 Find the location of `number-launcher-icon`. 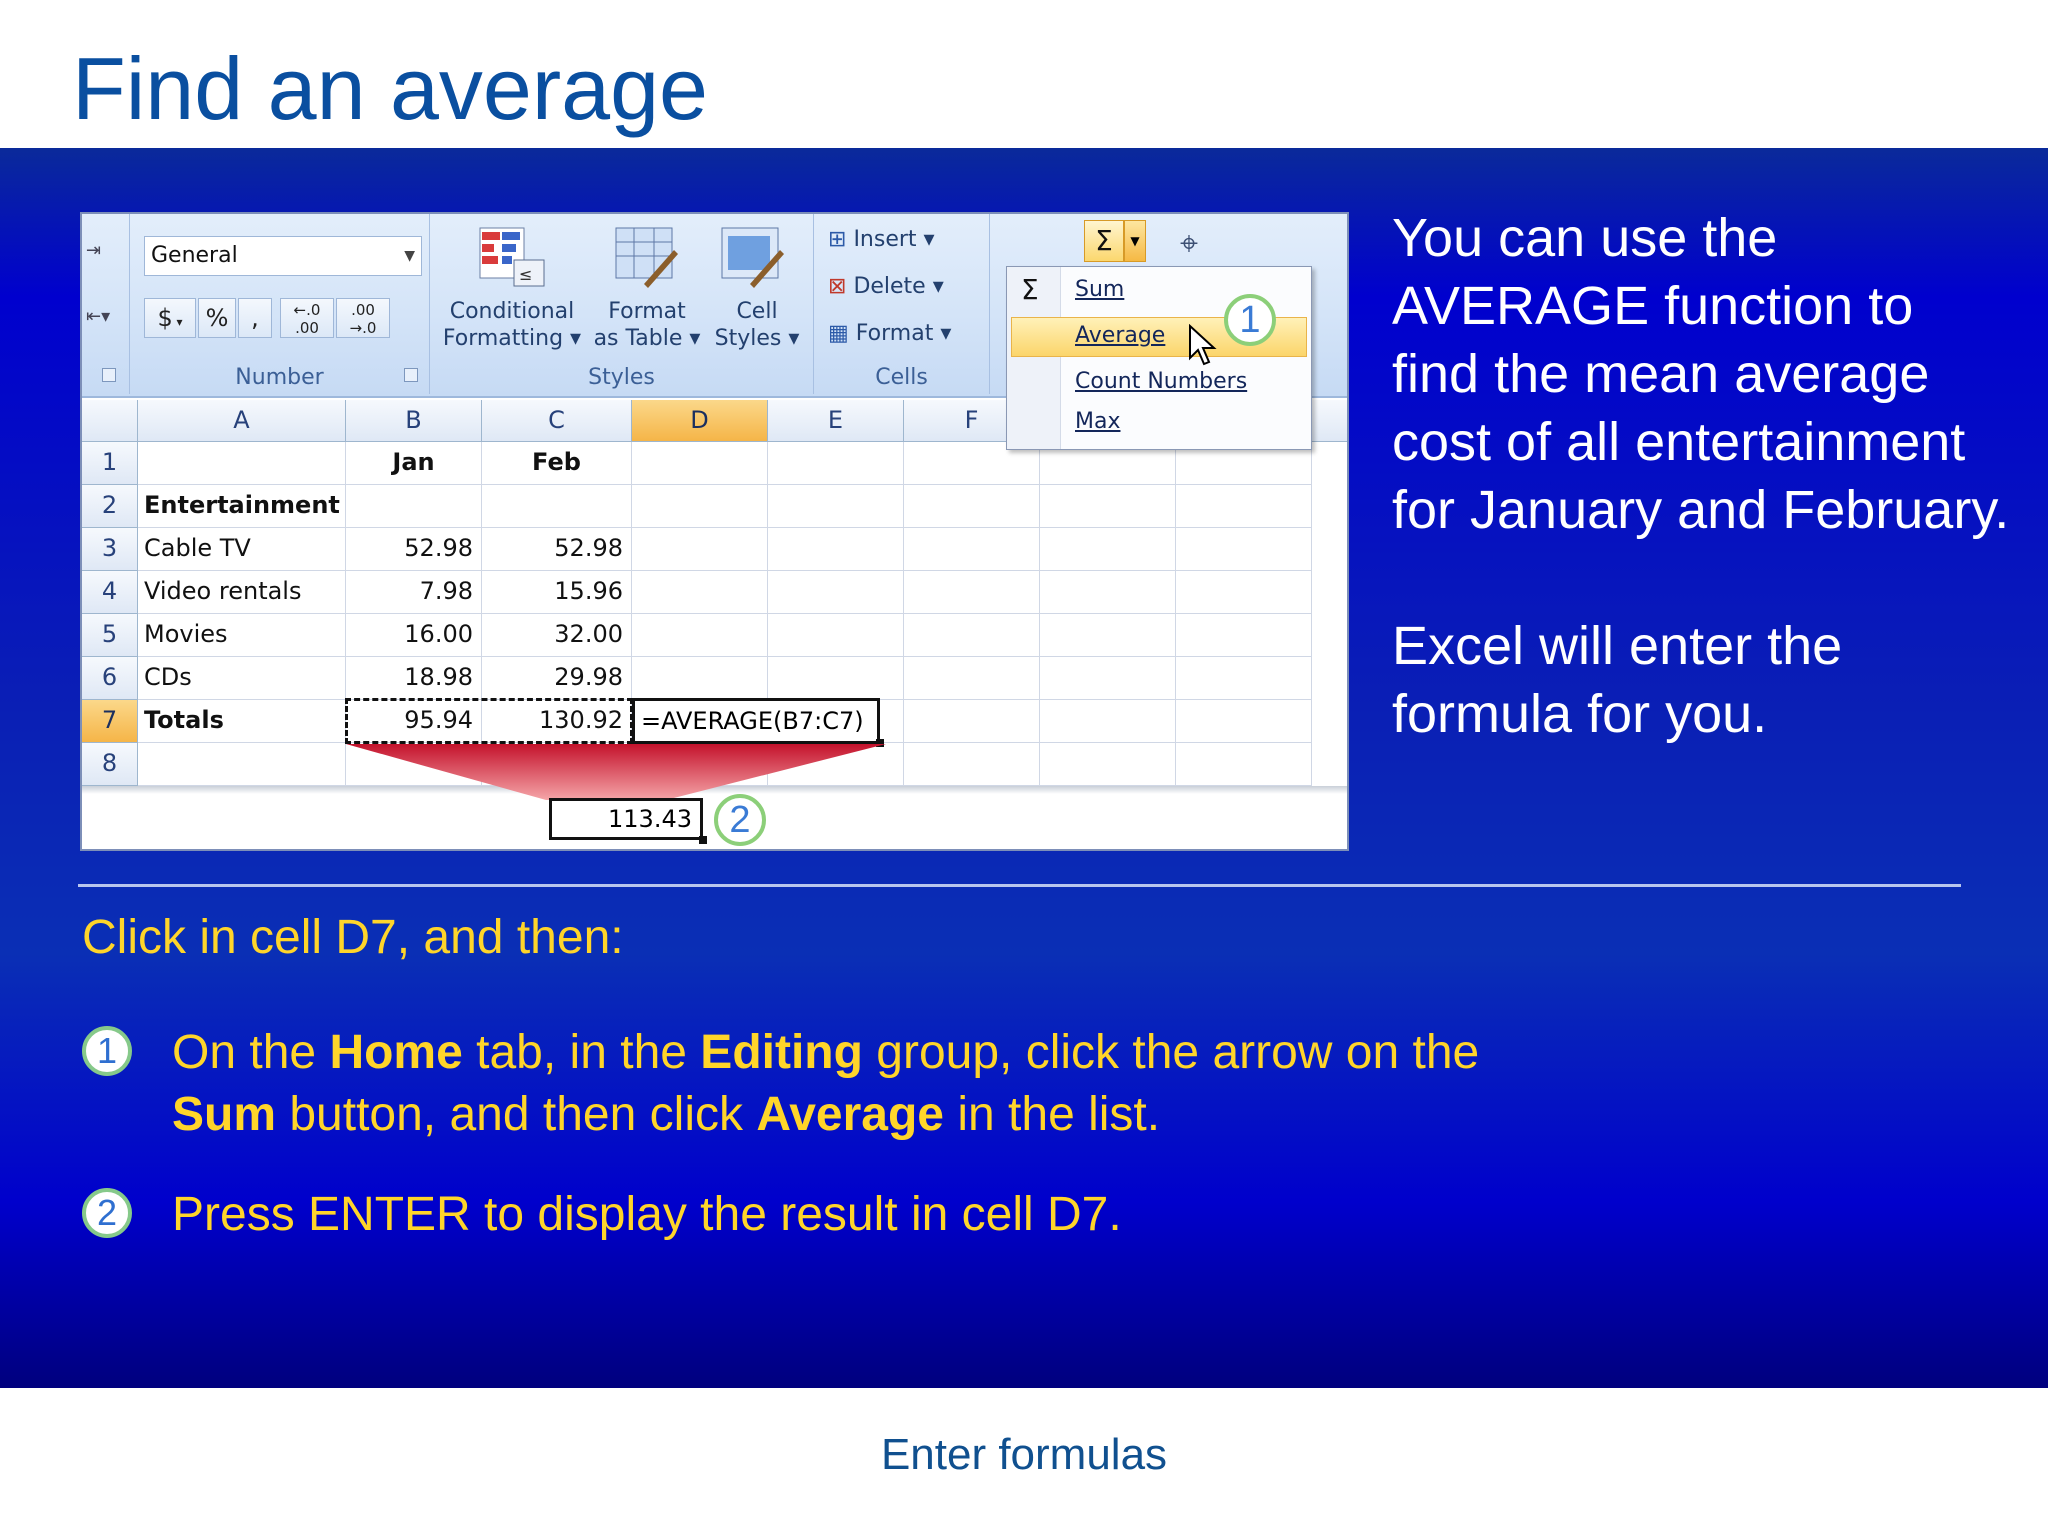

number-launcher-icon is located at coordinates (411, 375).